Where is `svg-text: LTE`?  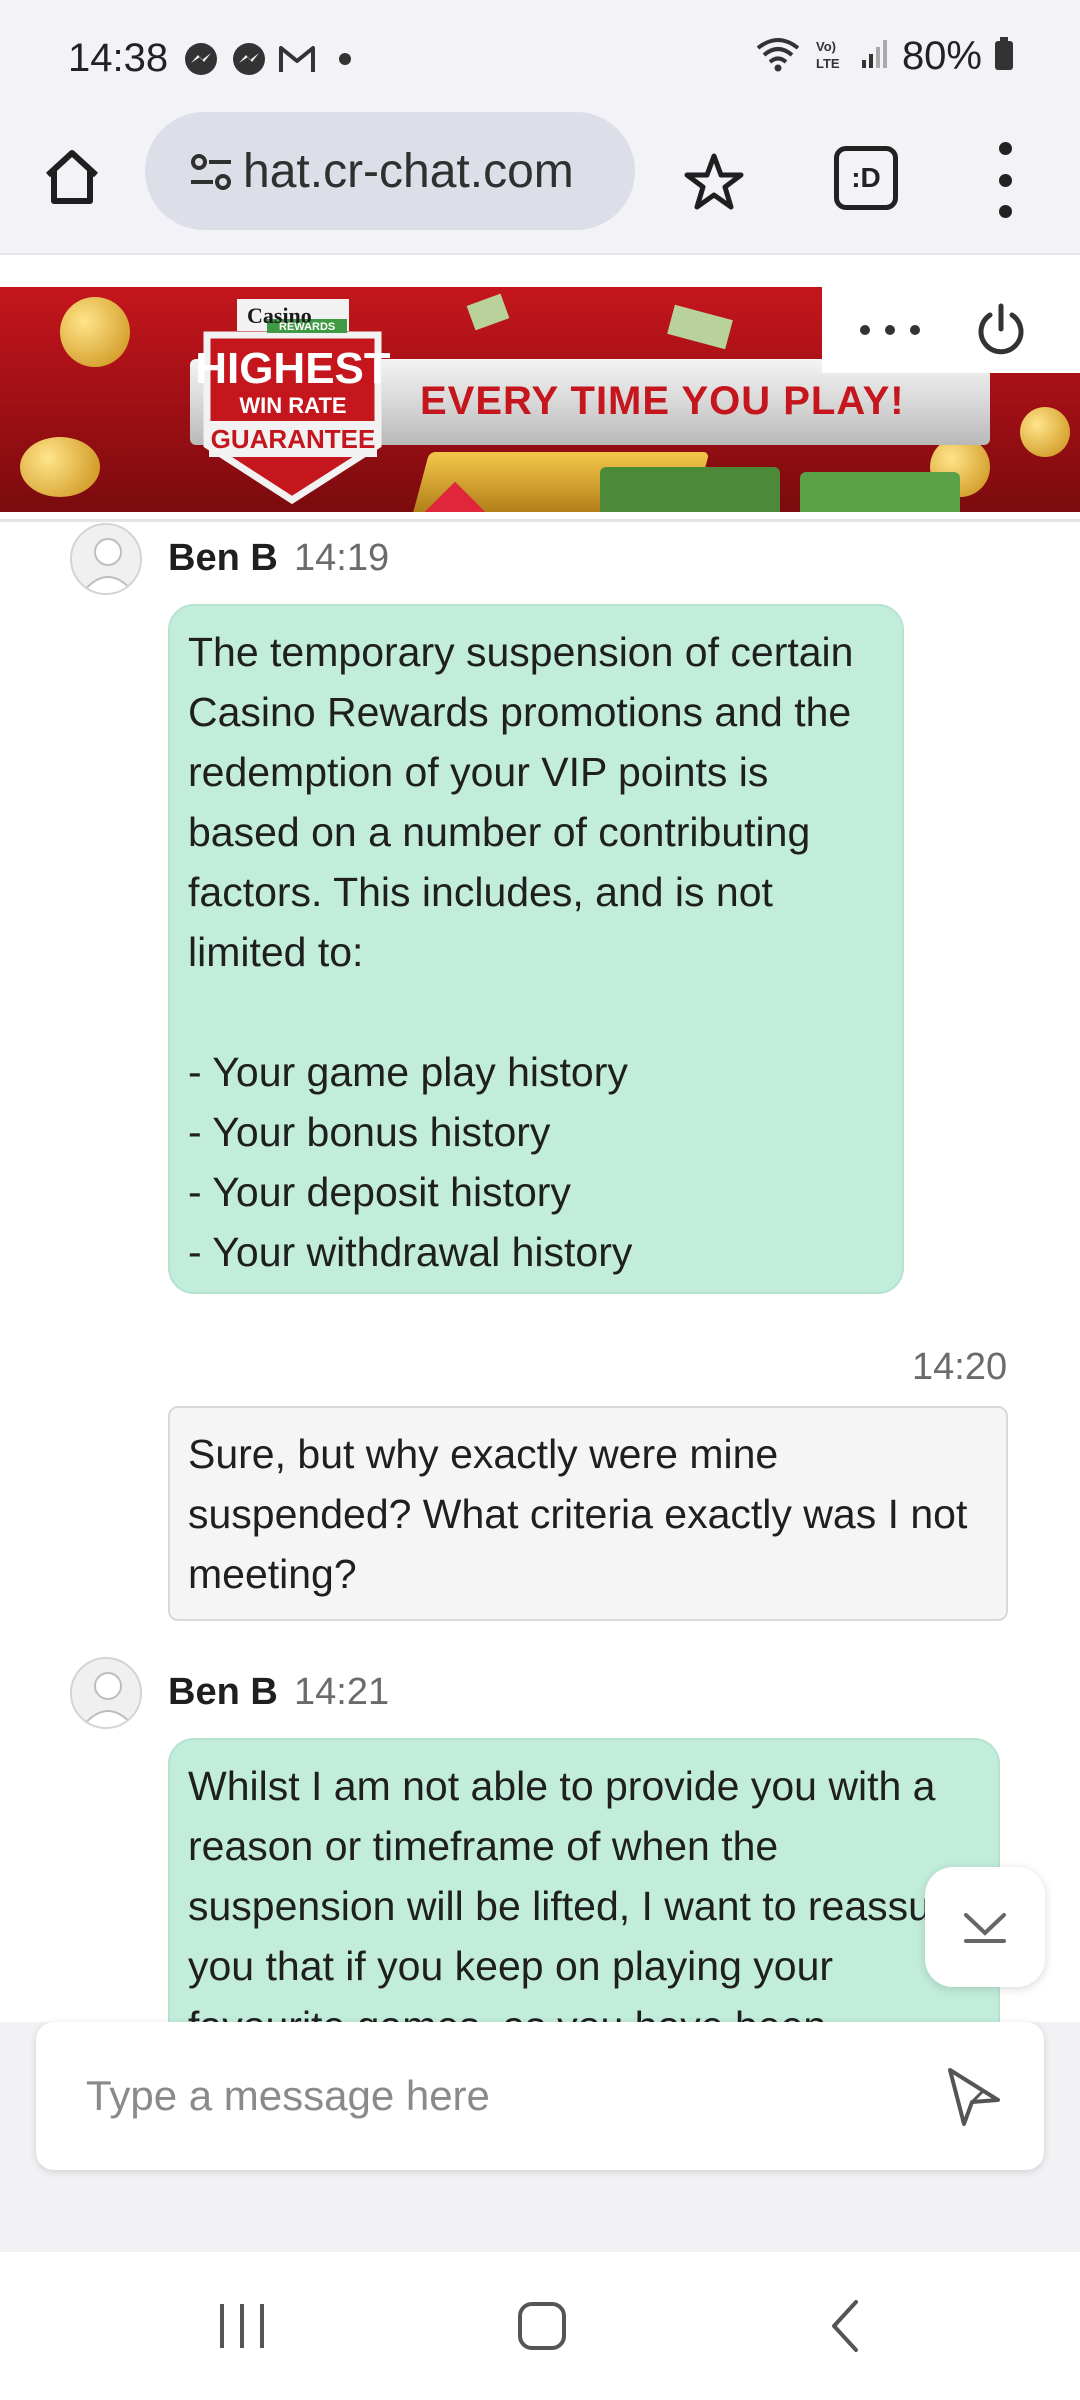 svg-text: LTE is located at coordinates (828, 63).